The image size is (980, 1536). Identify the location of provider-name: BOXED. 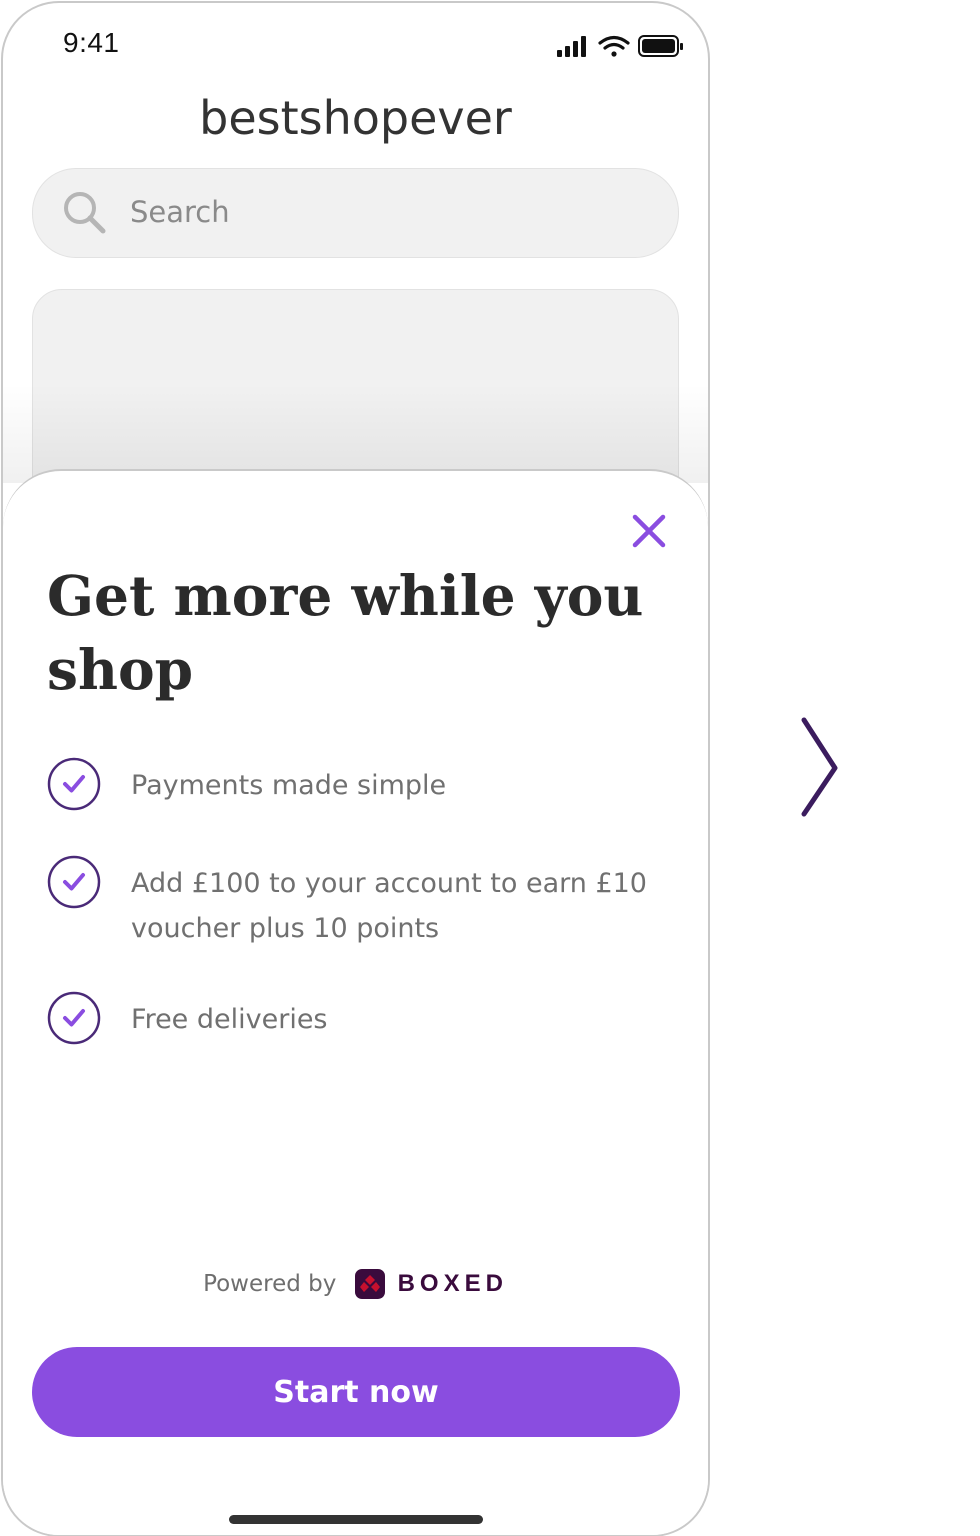
(452, 1283).